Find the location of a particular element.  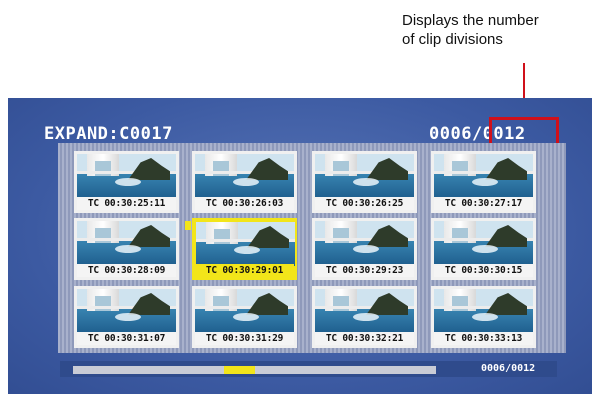

timecode-label: TC 00:30:25:11 is located at coordinates (126, 203).